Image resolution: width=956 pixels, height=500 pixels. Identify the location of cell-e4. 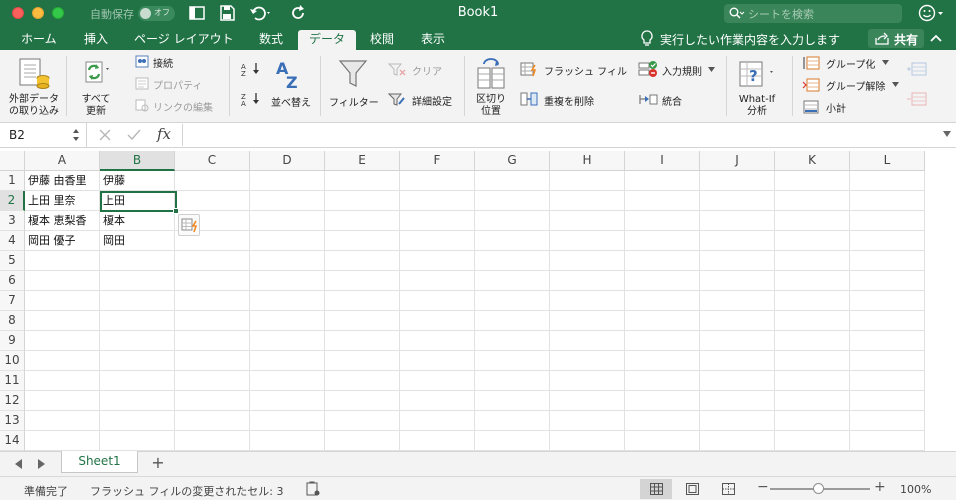
(362, 241).